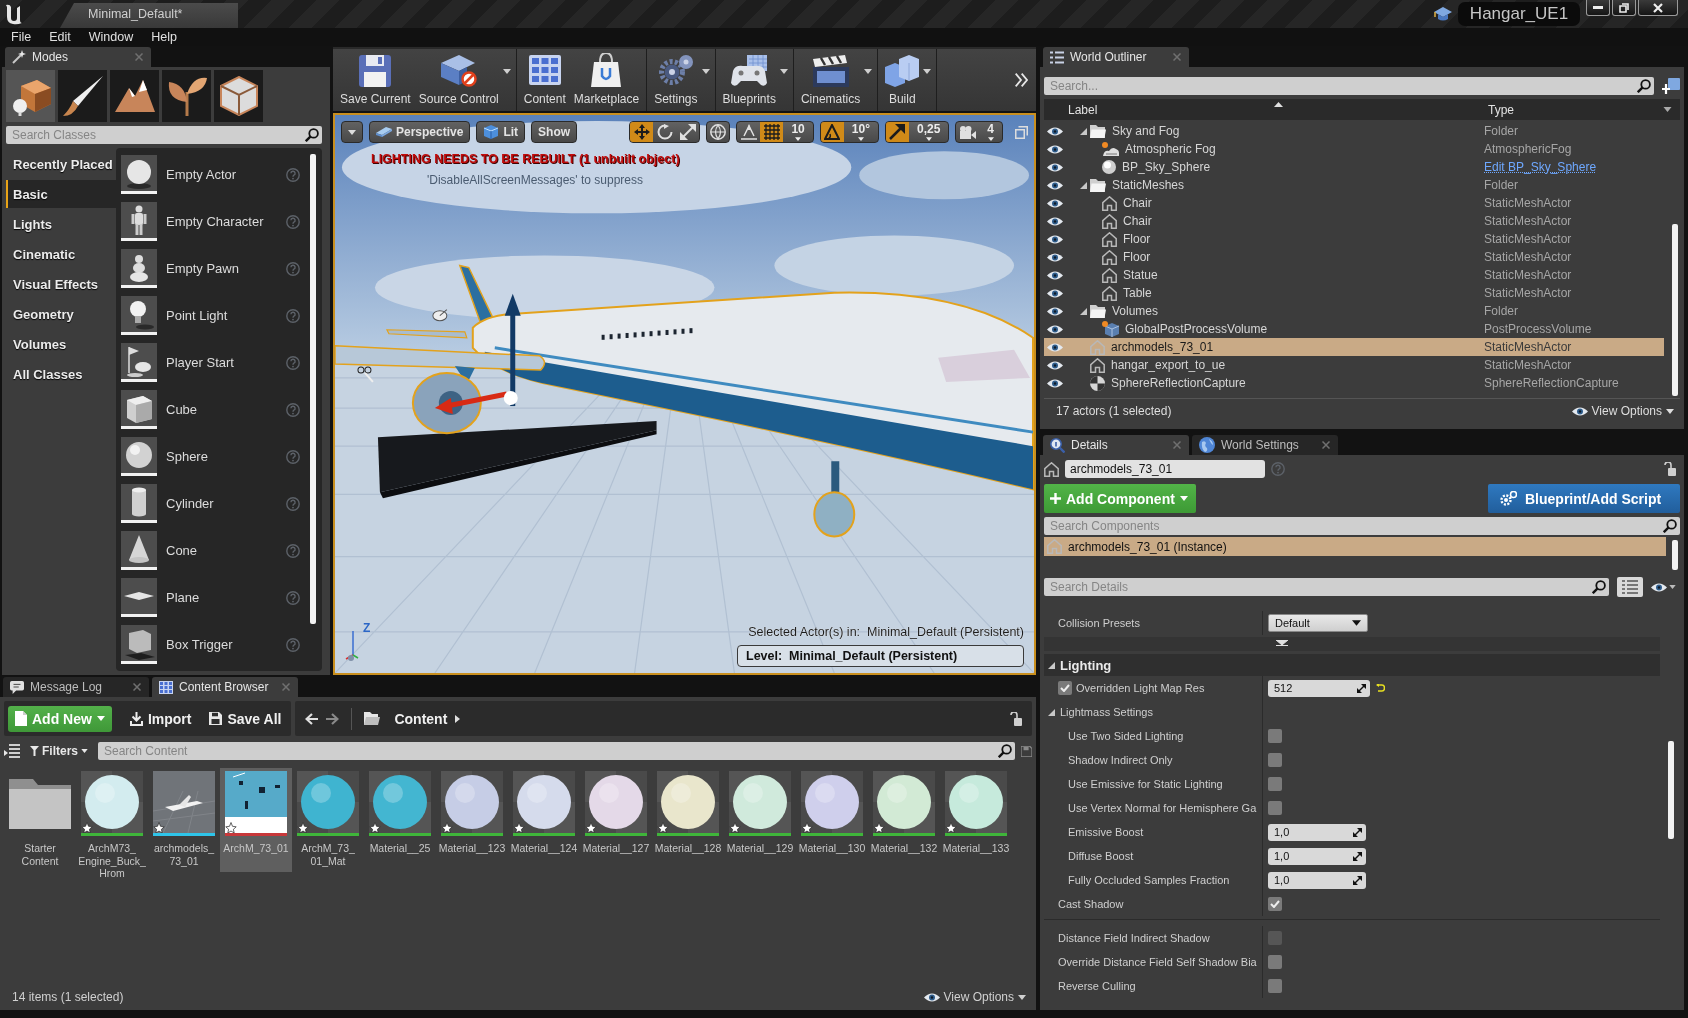 The height and width of the screenshot is (1018, 1688). I want to click on asset-tile: Material__133, so click(976, 820).